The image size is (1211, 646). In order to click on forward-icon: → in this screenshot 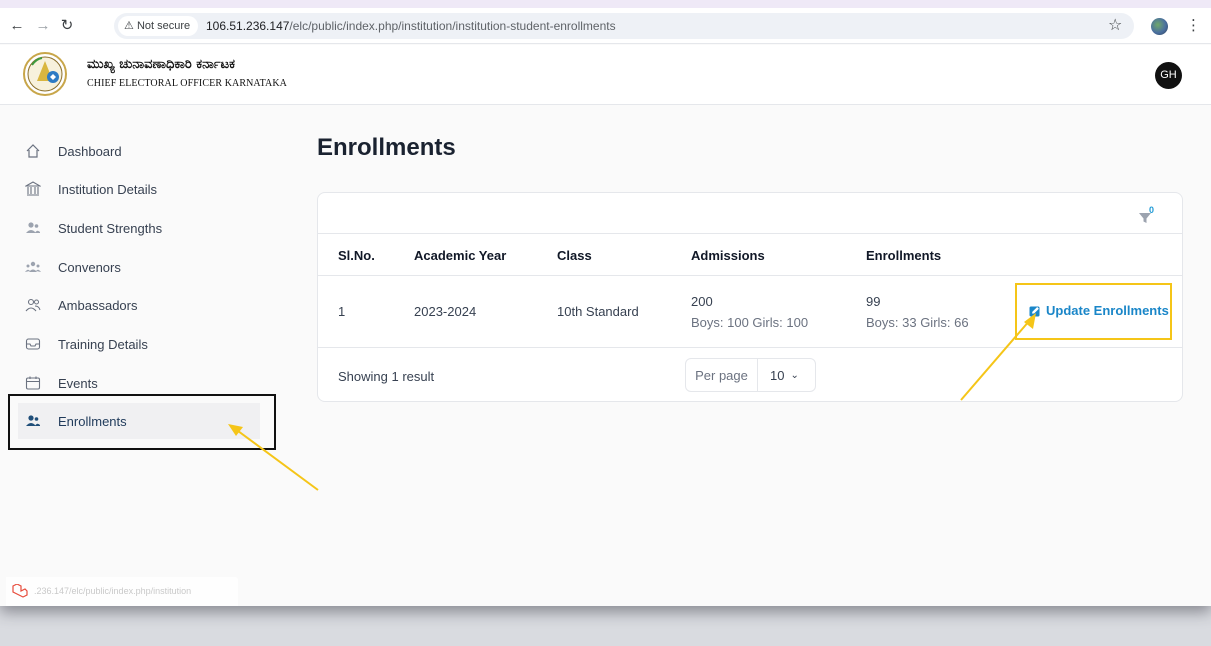, I will do `click(43, 26)`.